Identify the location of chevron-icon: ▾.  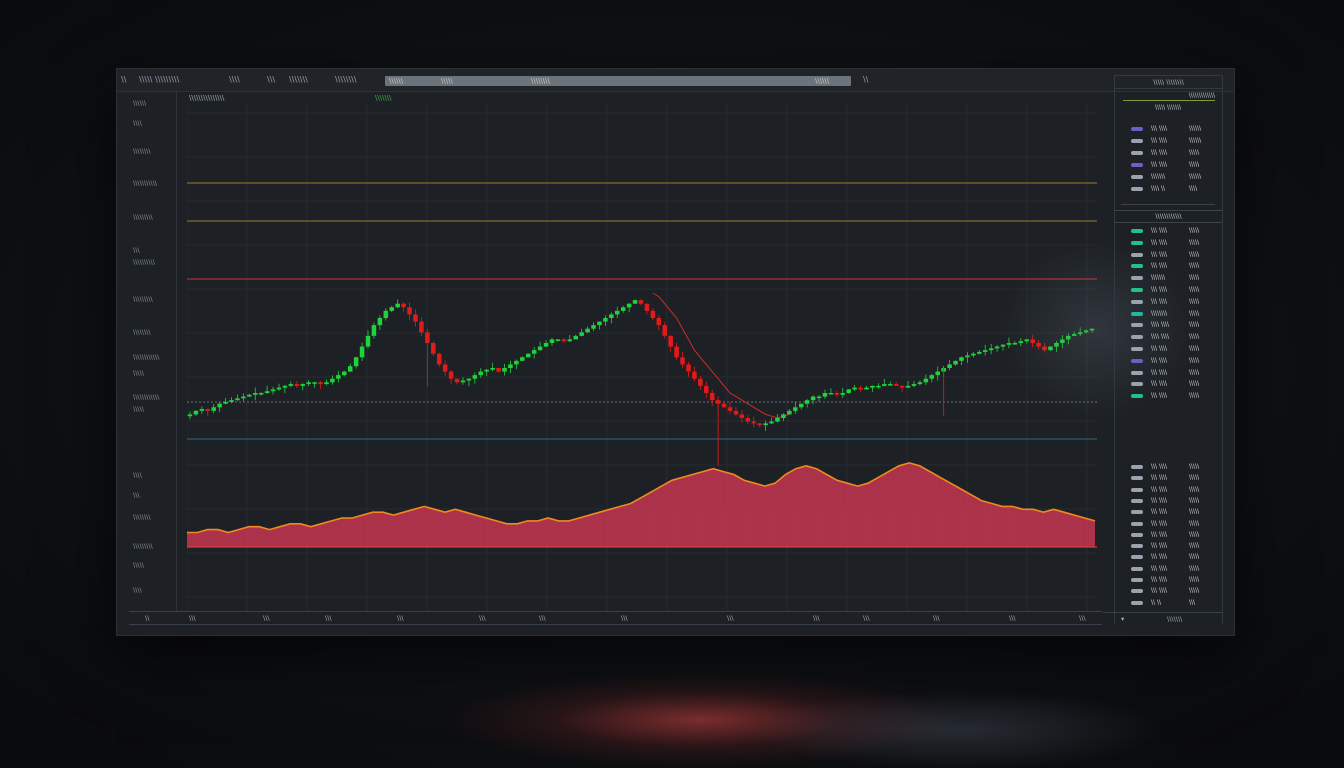
(1122, 619).